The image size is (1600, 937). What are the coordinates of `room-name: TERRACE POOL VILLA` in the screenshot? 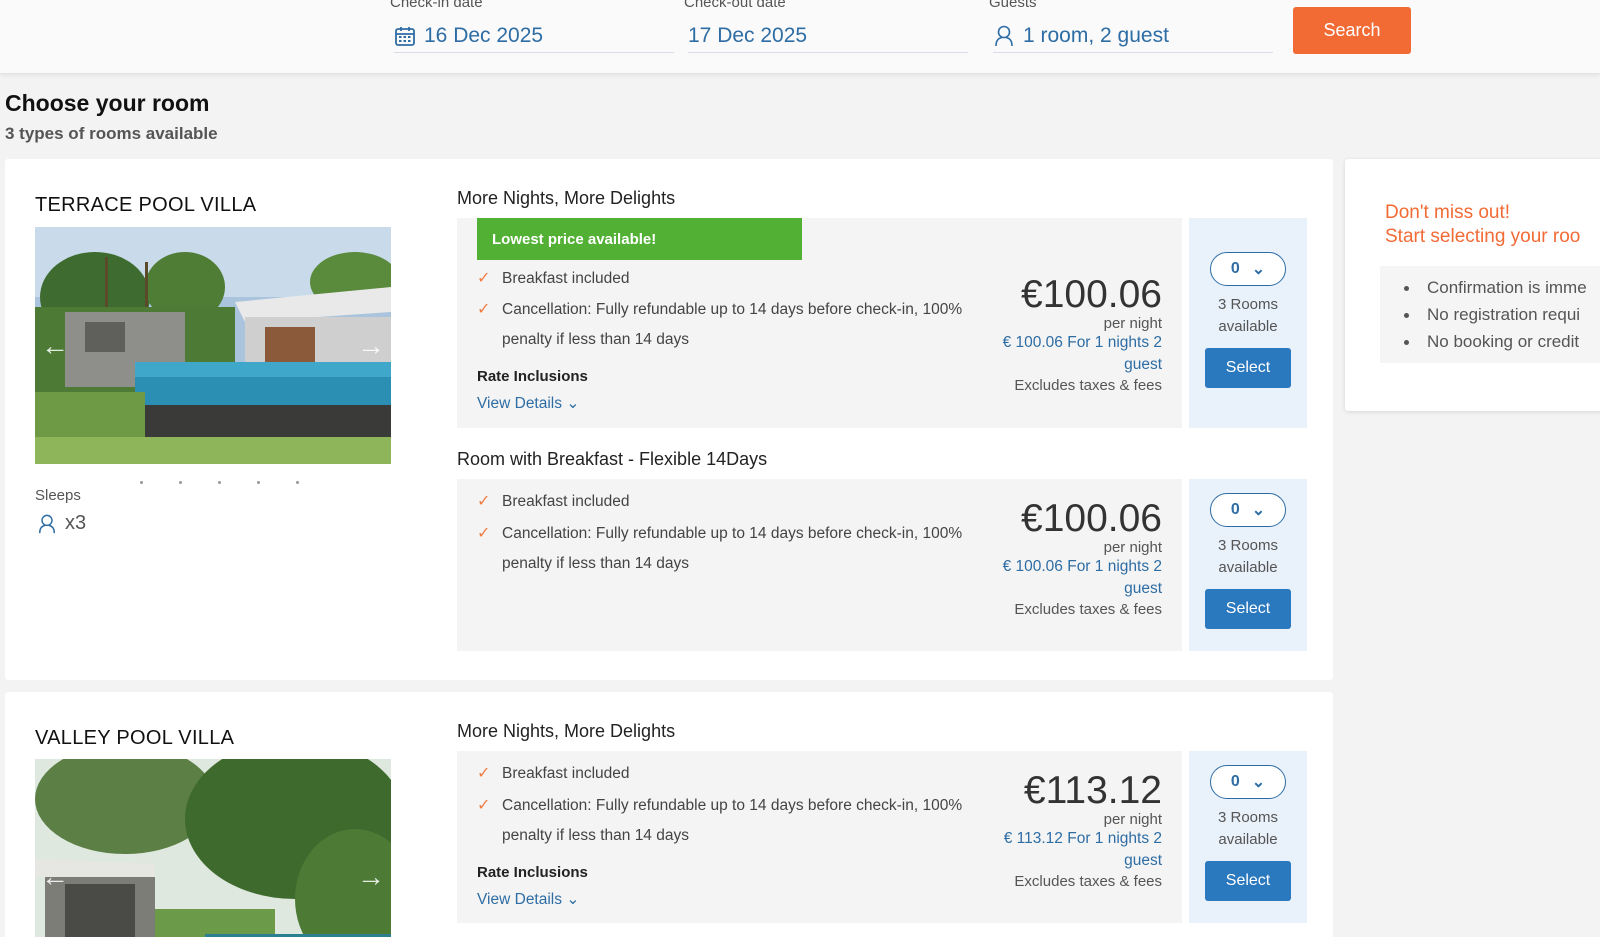 It's located at (146, 205).